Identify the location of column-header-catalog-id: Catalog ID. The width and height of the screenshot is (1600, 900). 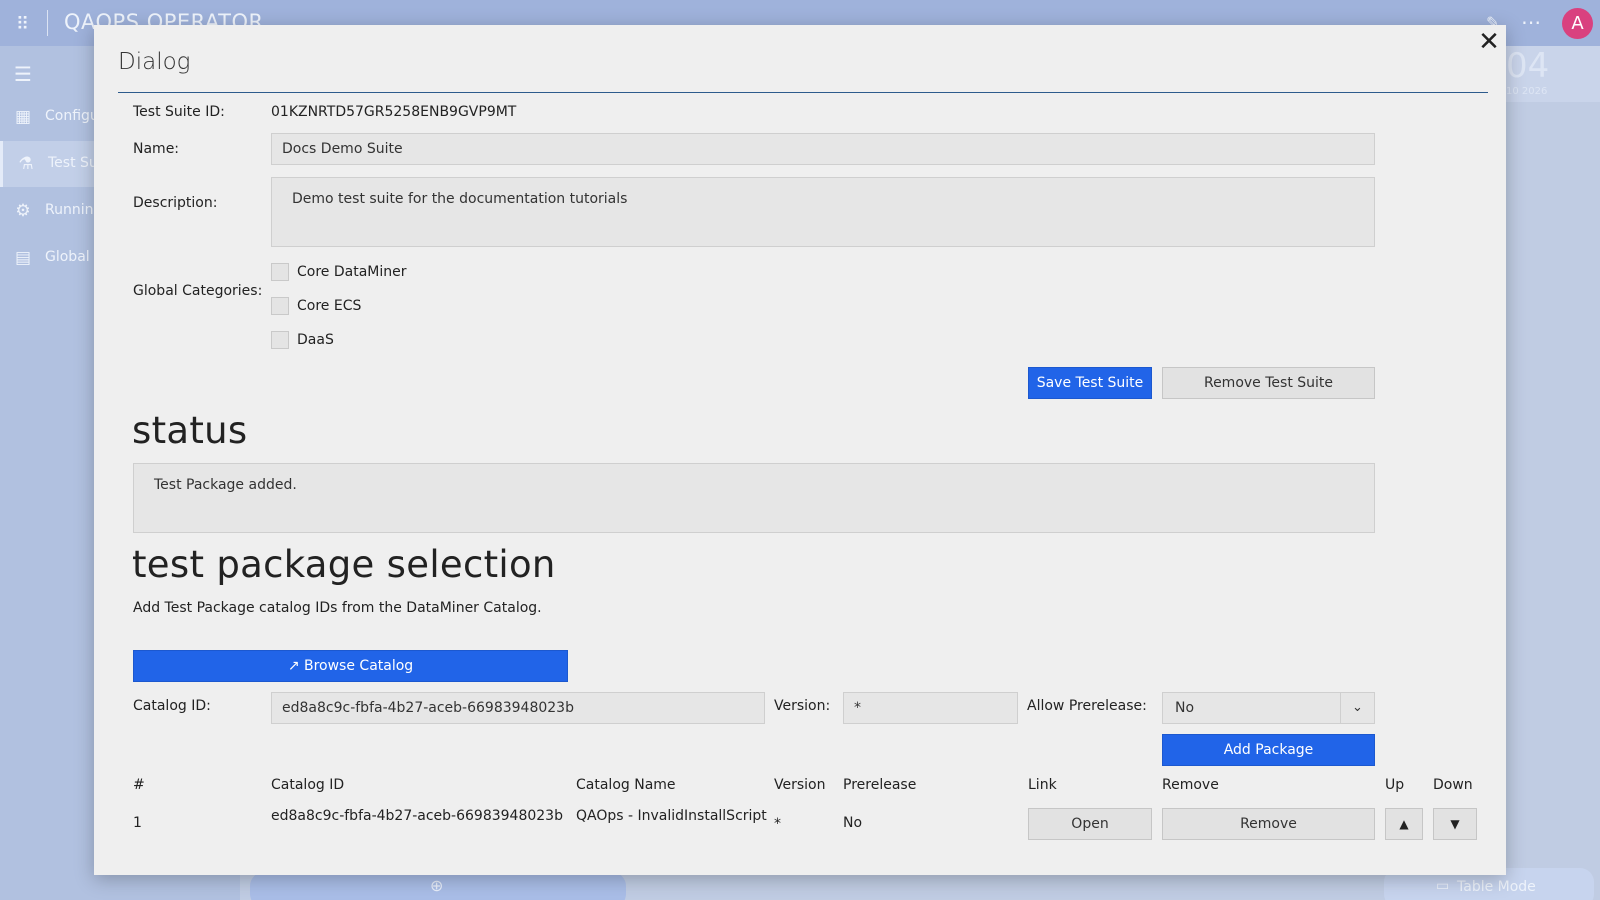
(308, 785).